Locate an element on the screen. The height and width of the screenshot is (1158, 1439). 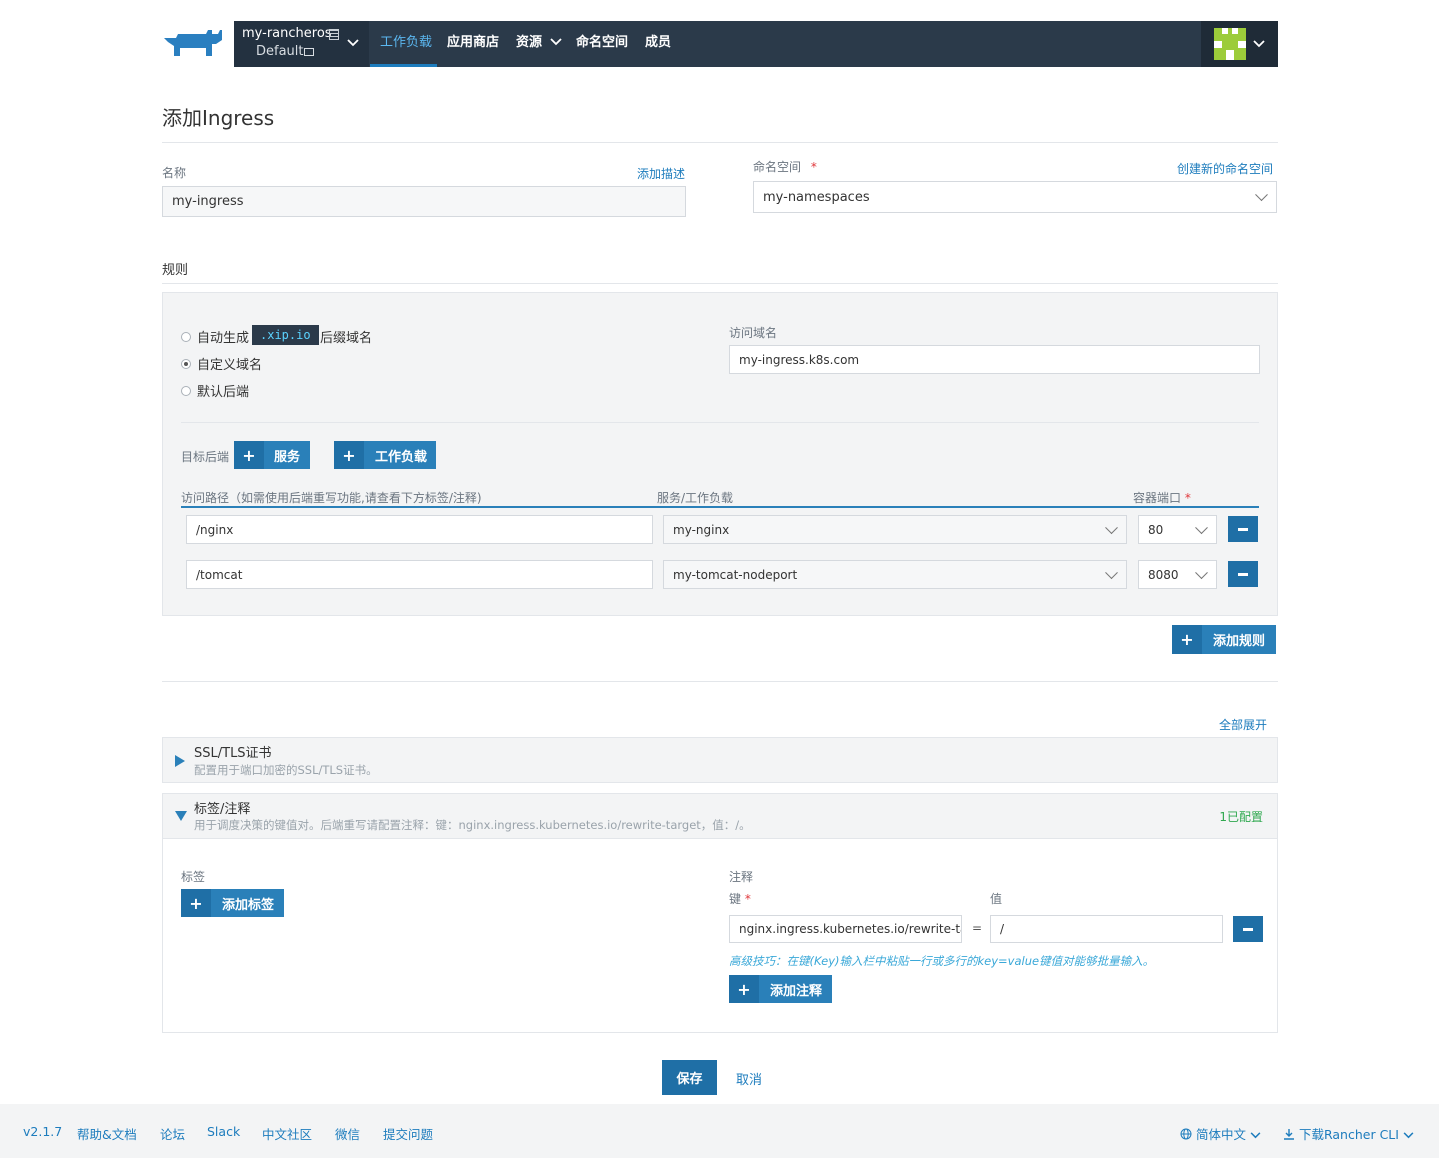
namespace-select: my-namespaces is located at coordinates (1015, 197).